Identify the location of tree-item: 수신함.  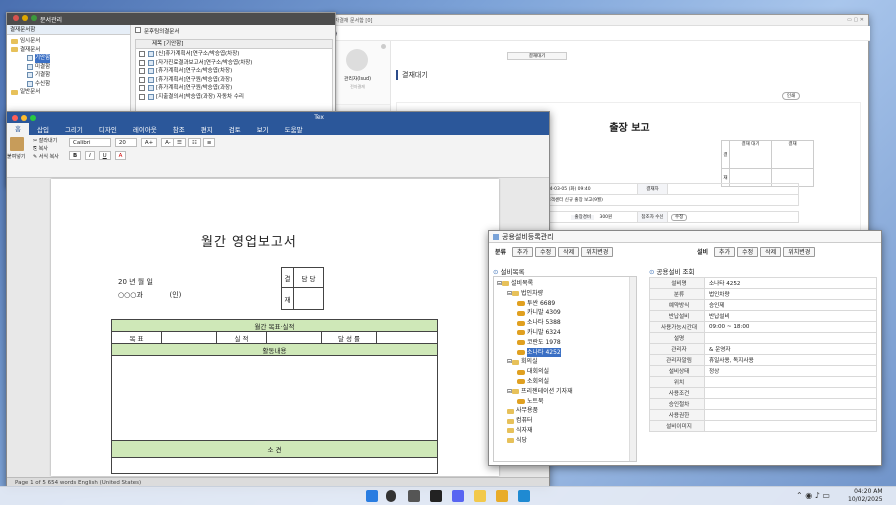
(70, 84).